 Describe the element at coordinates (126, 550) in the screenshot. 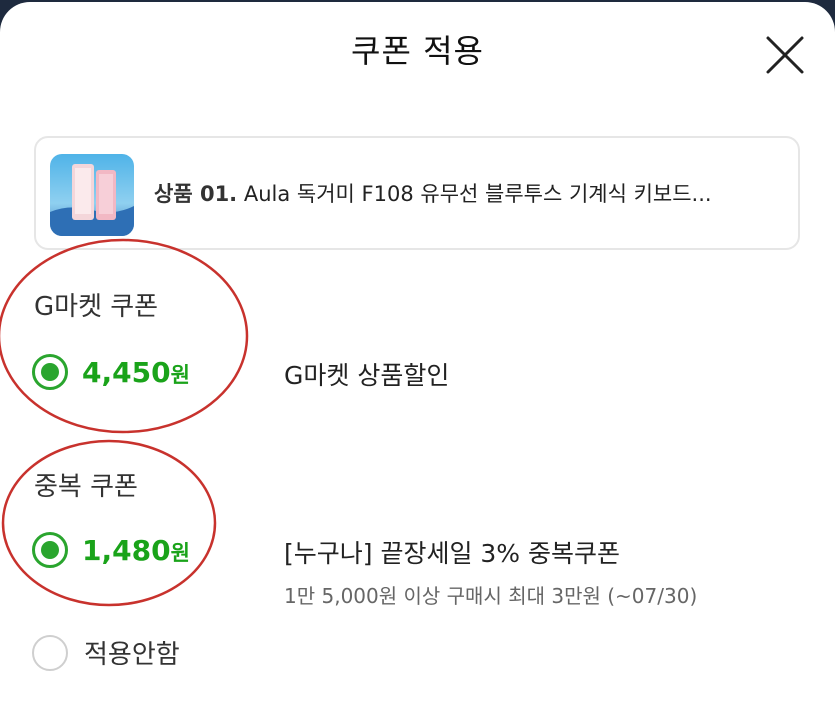

I see `amount-value: 1,480` at that location.